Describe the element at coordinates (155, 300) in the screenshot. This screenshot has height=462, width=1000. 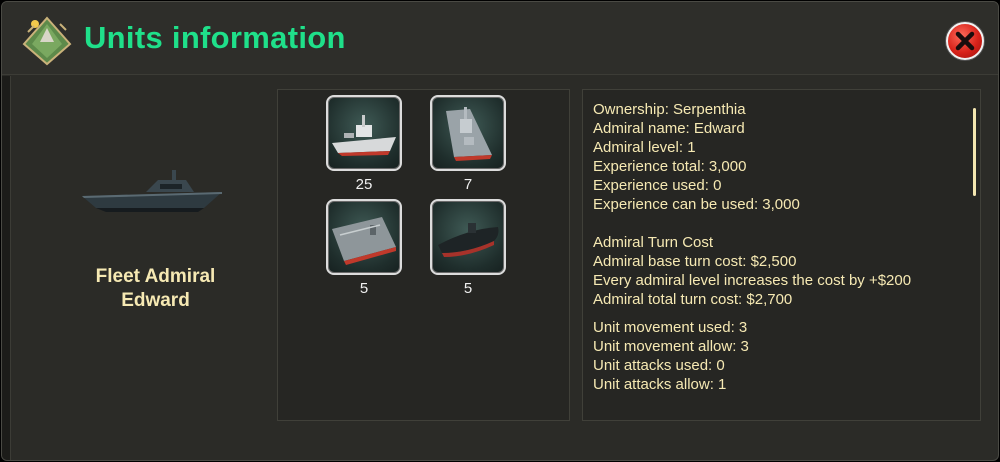
I see `admiral-name-line2: Edward` at that location.